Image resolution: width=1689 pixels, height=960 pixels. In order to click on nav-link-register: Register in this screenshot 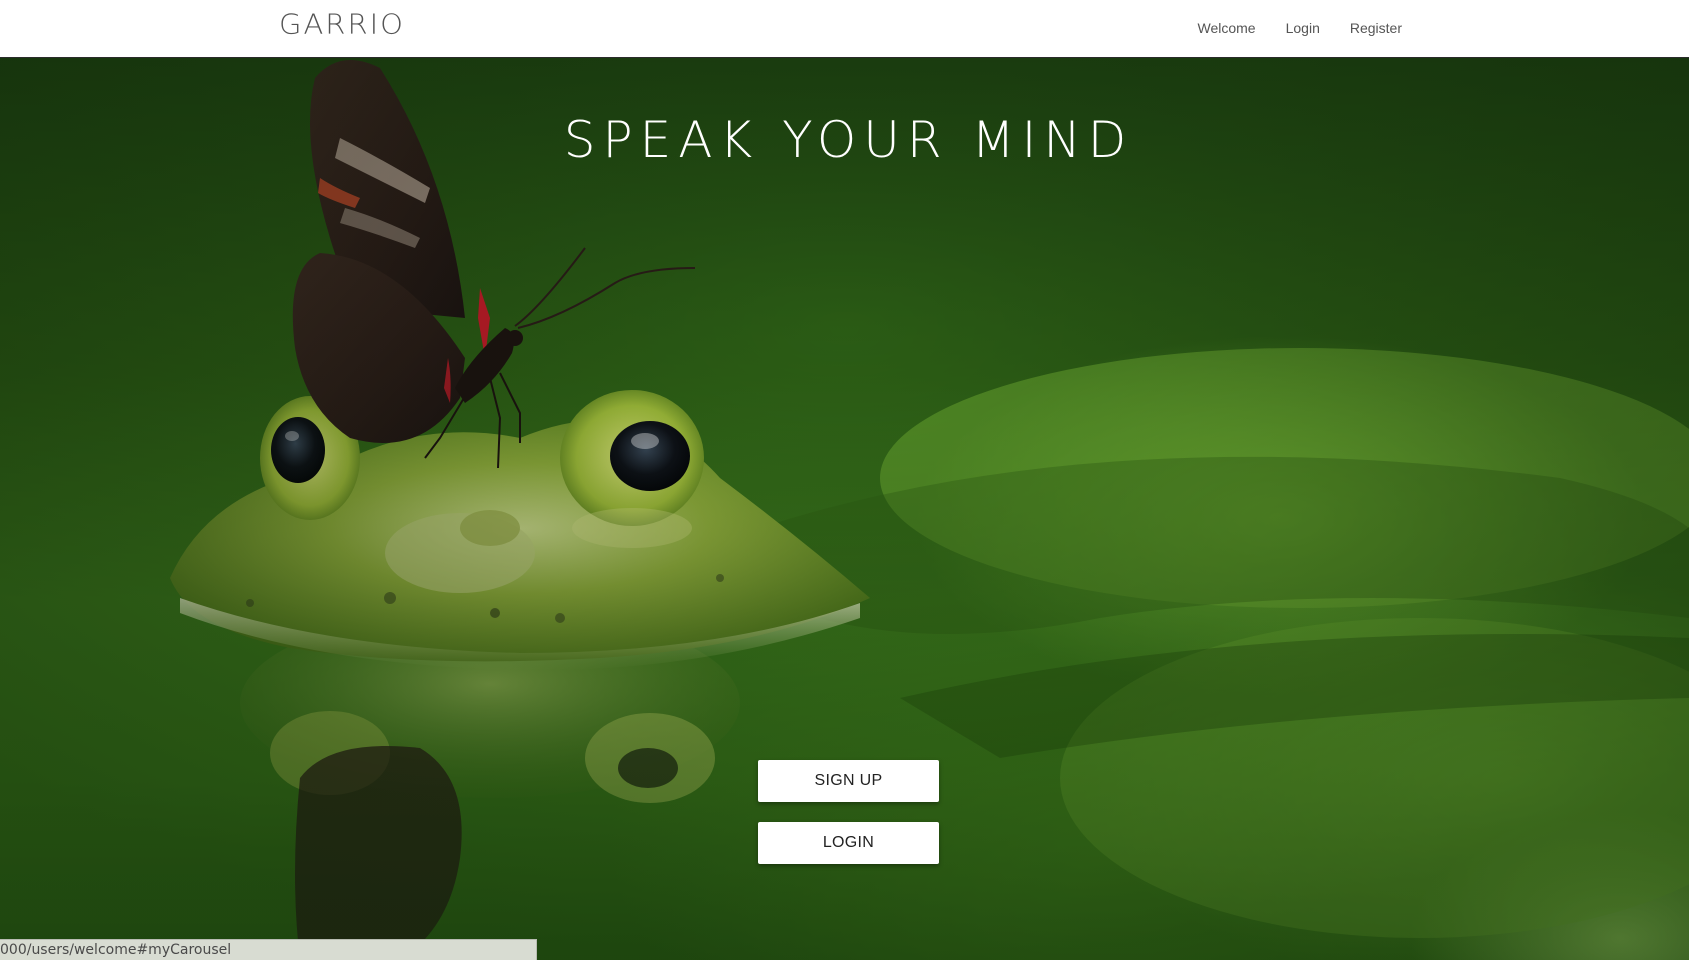, I will do `click(1376, 28)`.